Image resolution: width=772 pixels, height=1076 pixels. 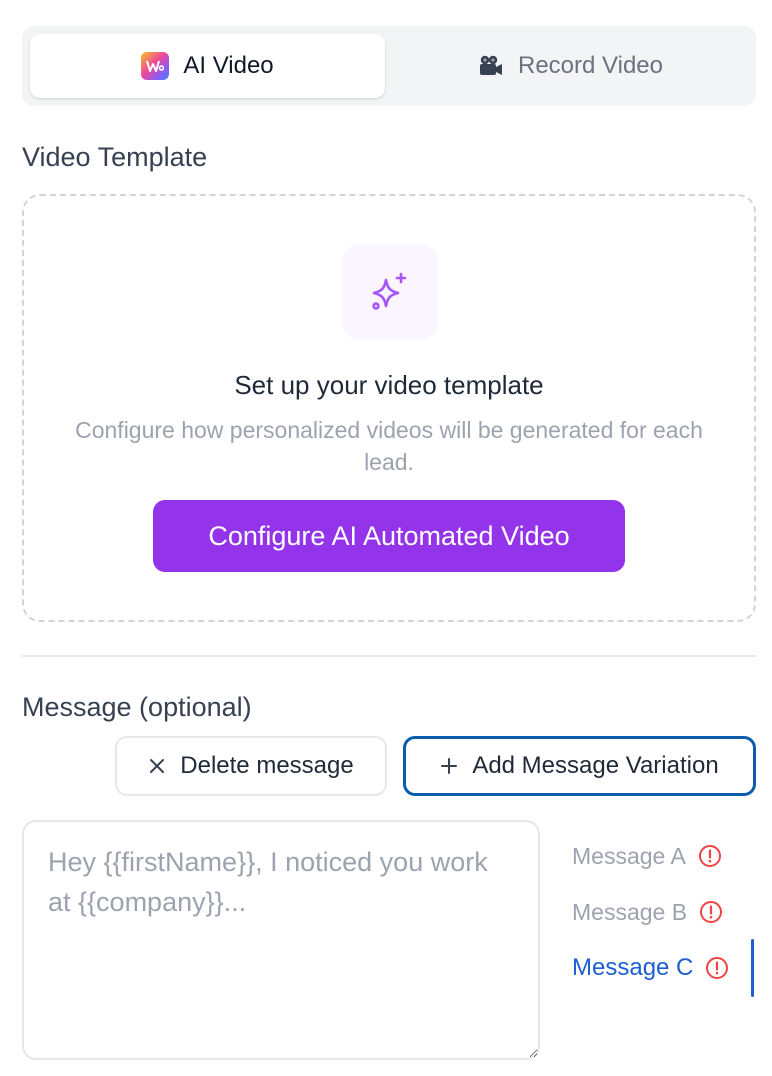 What do you see at coordinates (595, 765) in the screenshot?
I see `add-message-variation-label: Add Message Variation` at bounding box center [595, 765].